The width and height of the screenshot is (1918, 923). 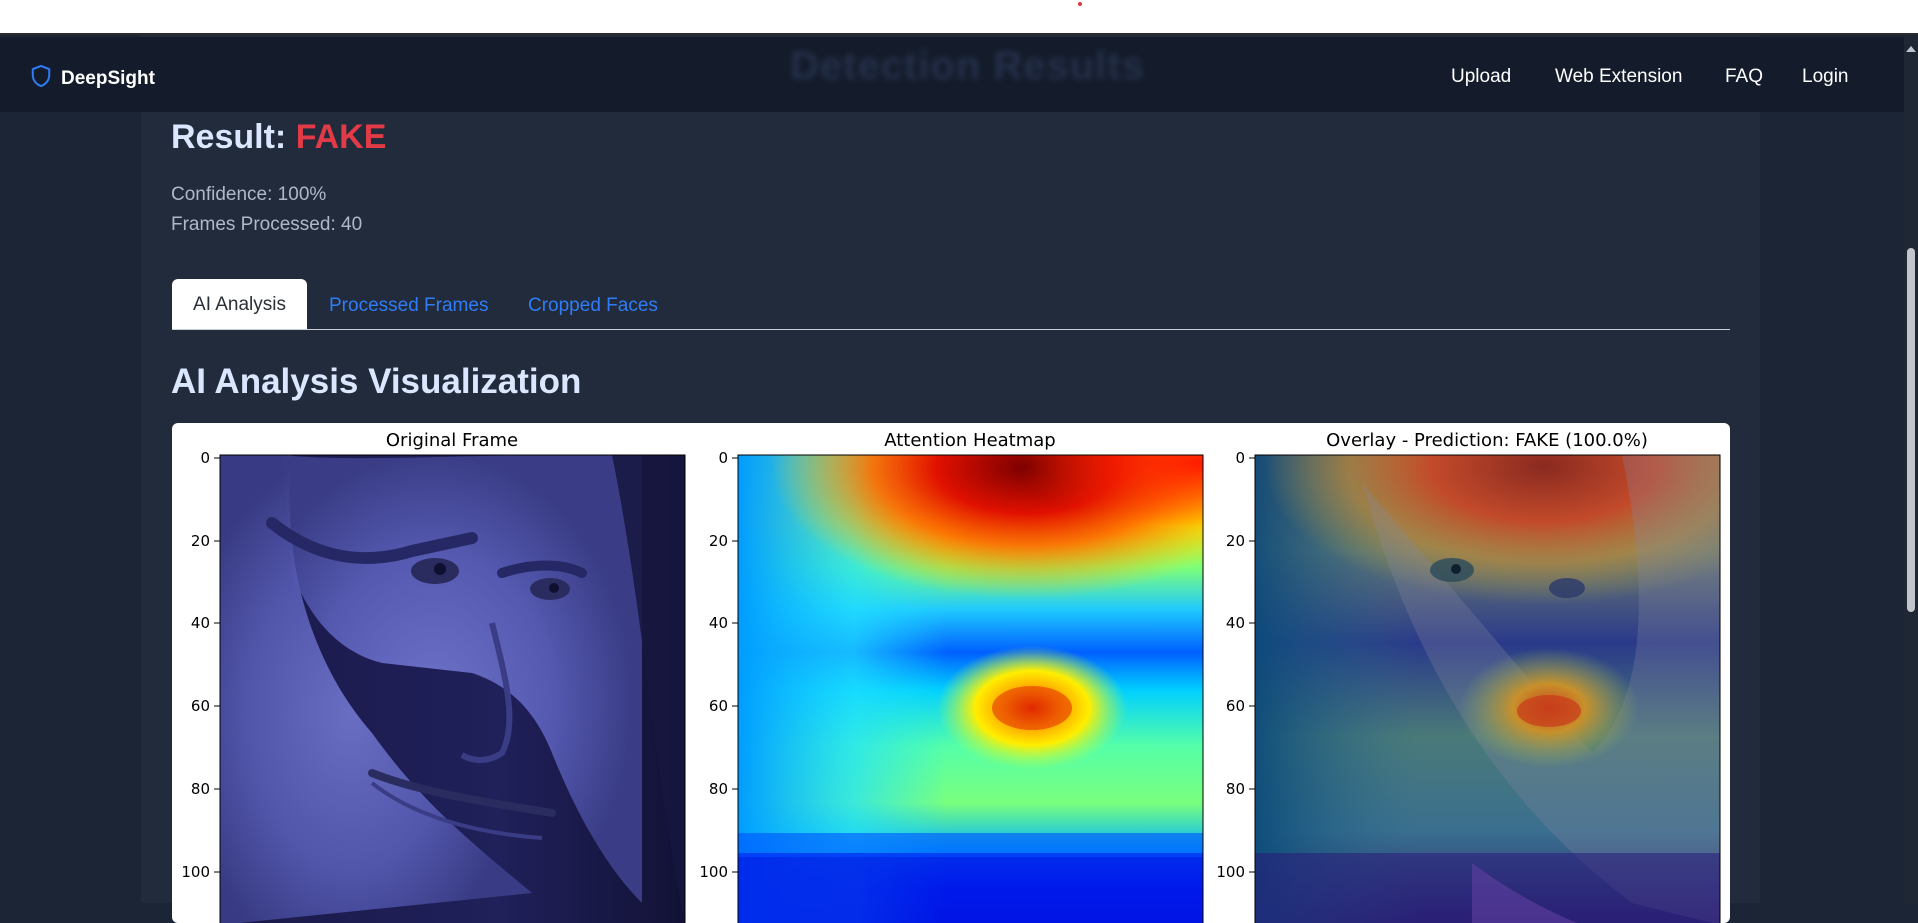 I want to click on tab-ai-analysis: AI Analysis, so click(x=239, y=304).